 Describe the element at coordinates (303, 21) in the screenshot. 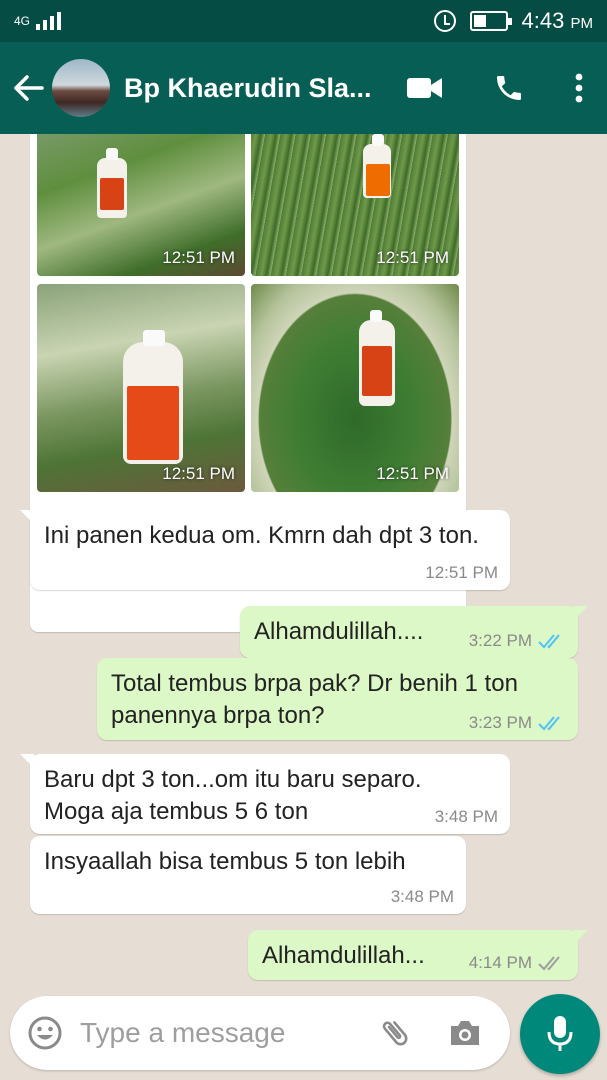

I see `status-bar: 4G 4:43 PM` at that location.